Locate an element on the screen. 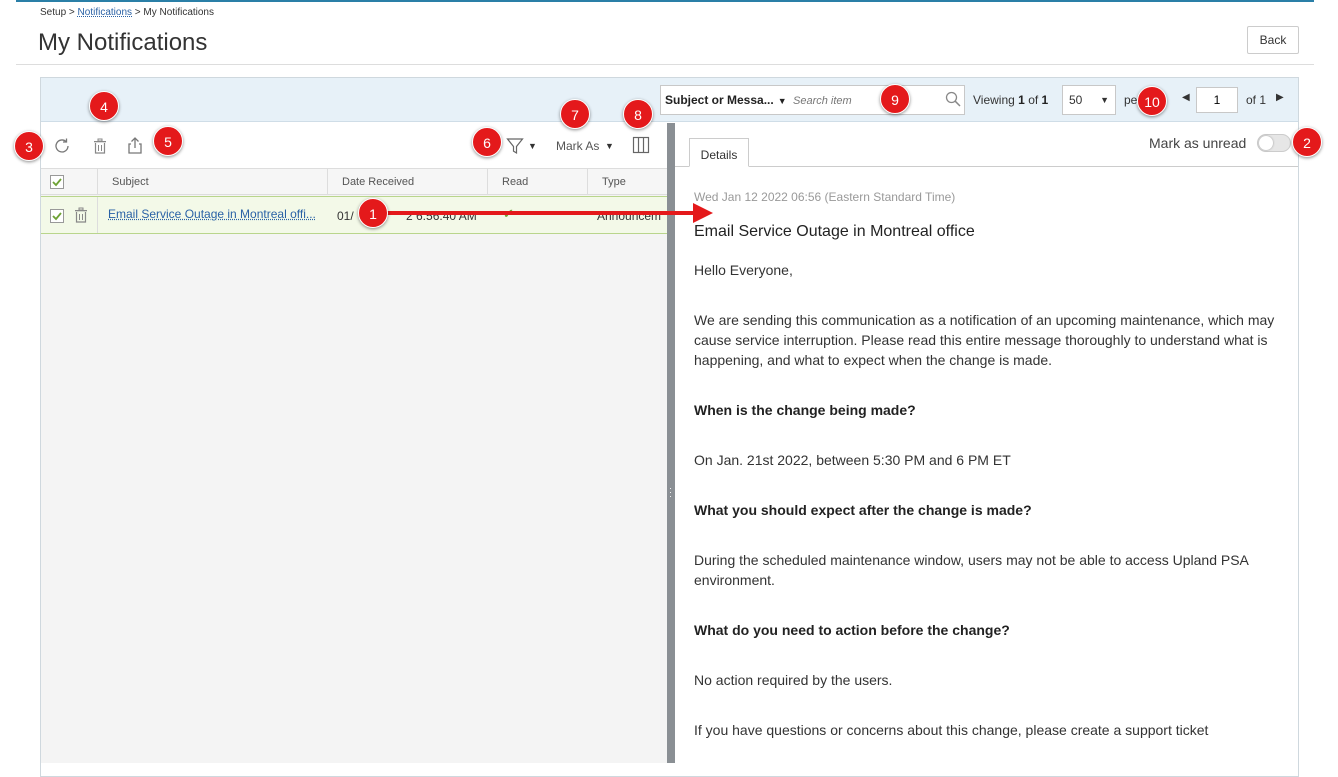  search-box: Subject or Messa... ▼ is located at coordinates (812, 100).